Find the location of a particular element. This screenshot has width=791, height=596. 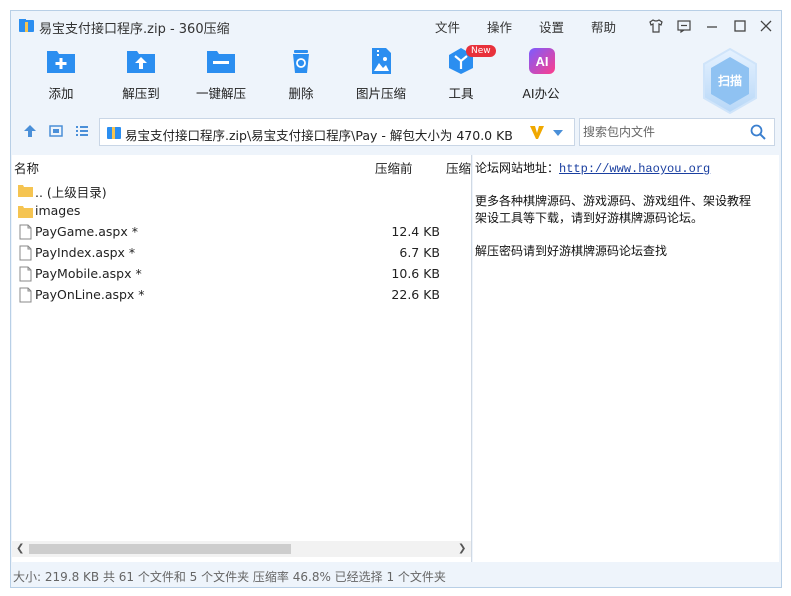

file-size: 6.7 KB is located at coordinates (419, 252).